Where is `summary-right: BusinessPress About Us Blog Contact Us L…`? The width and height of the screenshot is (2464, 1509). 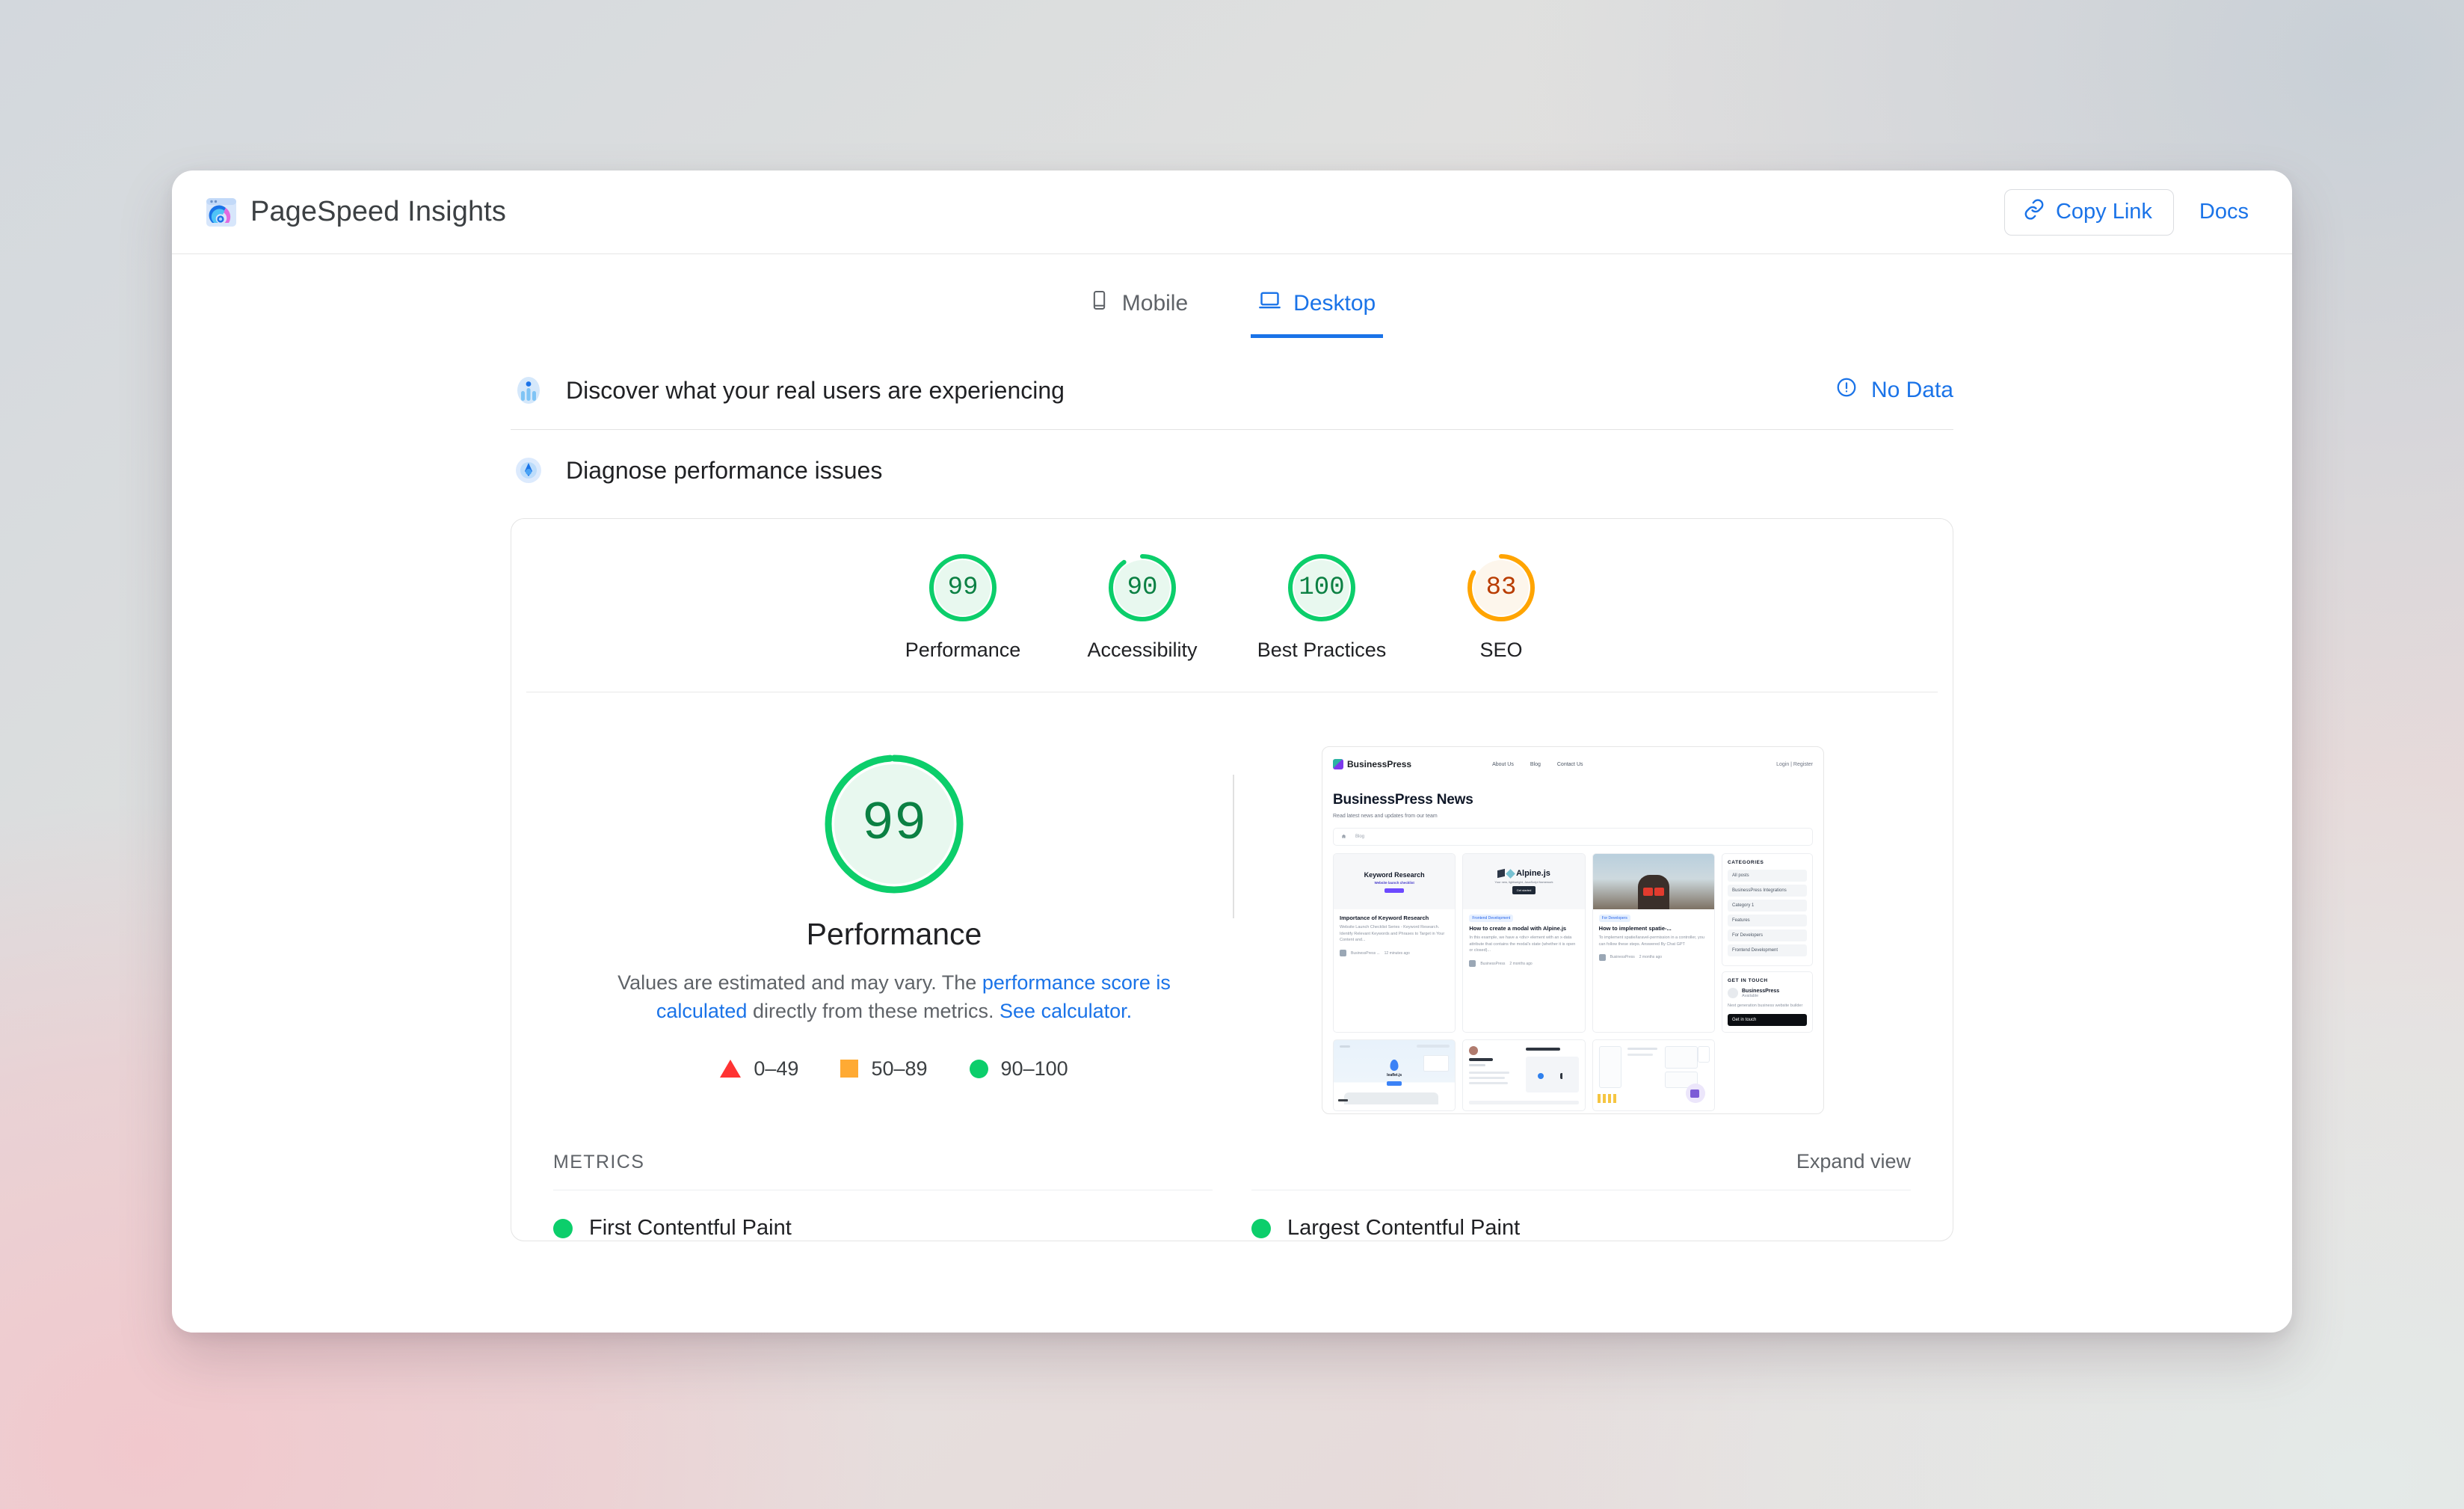
summary-right: BusinessPress About Us Blog Contact Us L… is located at coordinates (1573, 926).